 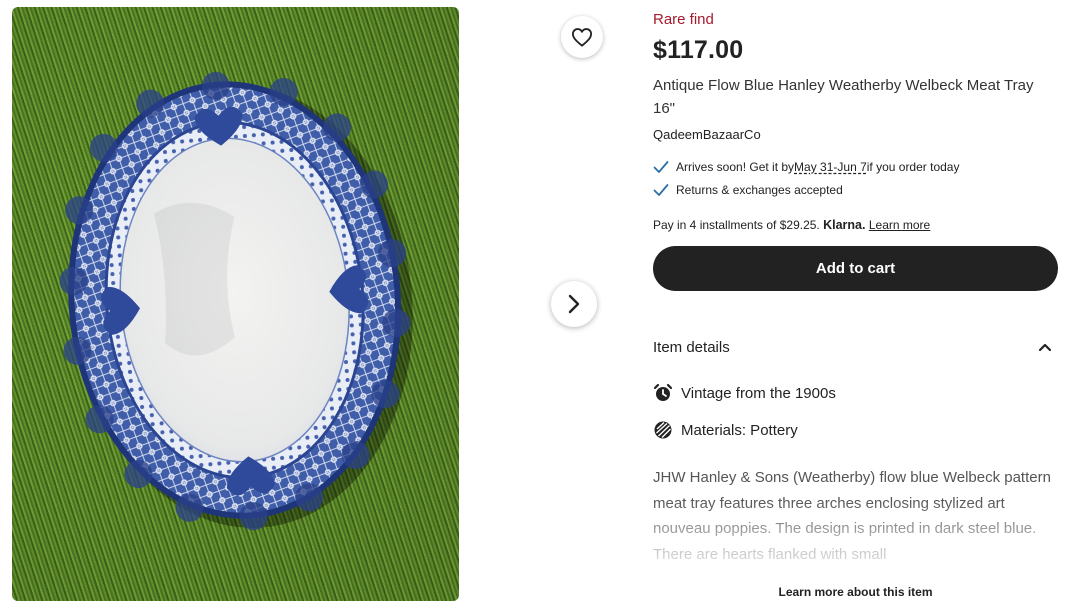 What do you see at coordinates (830, 167) in the screenshot?
I see `delivery-dates: May 31-Jun 7` at bounding box center [830, 167].